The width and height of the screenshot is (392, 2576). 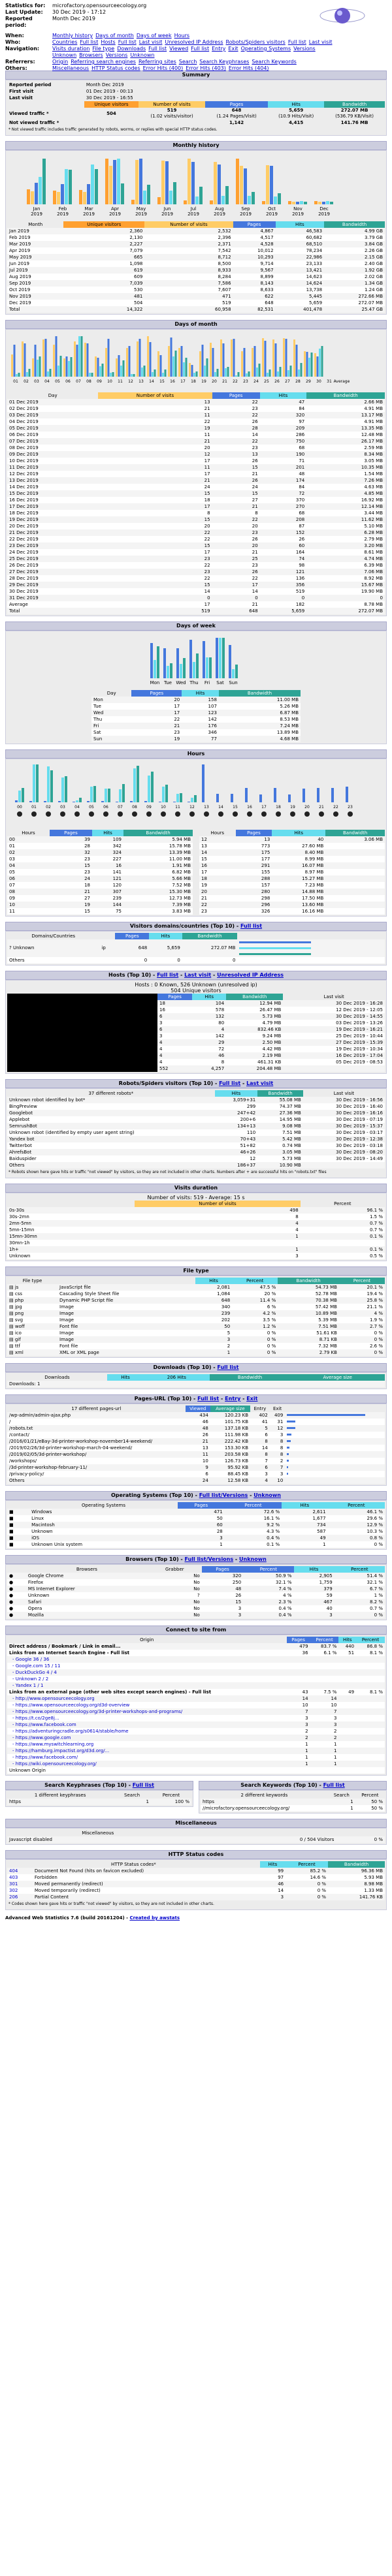 I want to click on nav-link: Hosts, so click(x=108, y=42).